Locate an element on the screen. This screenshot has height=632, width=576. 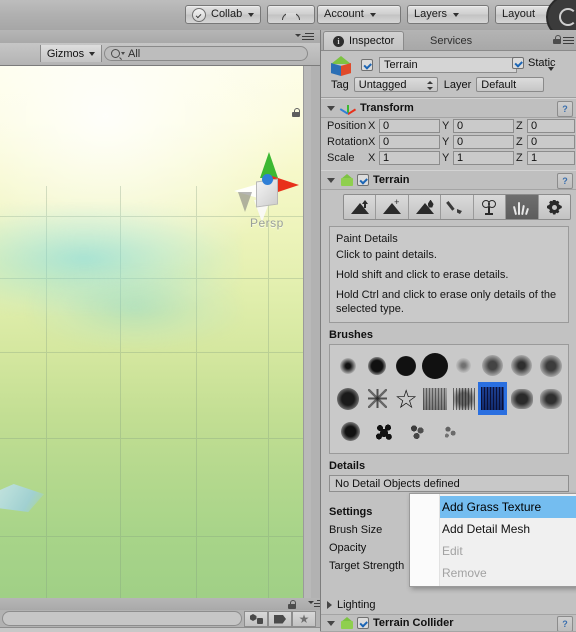
lighting-foldout: Lighting is located at coordinates (448, 605).